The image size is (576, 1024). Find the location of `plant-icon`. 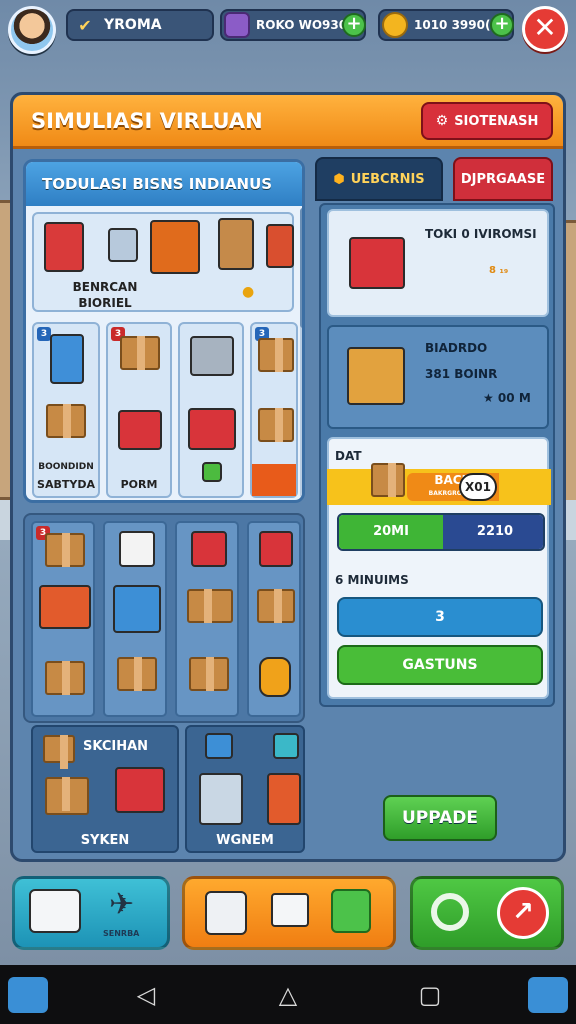

plant-icon is located at coordinates (212, 472).